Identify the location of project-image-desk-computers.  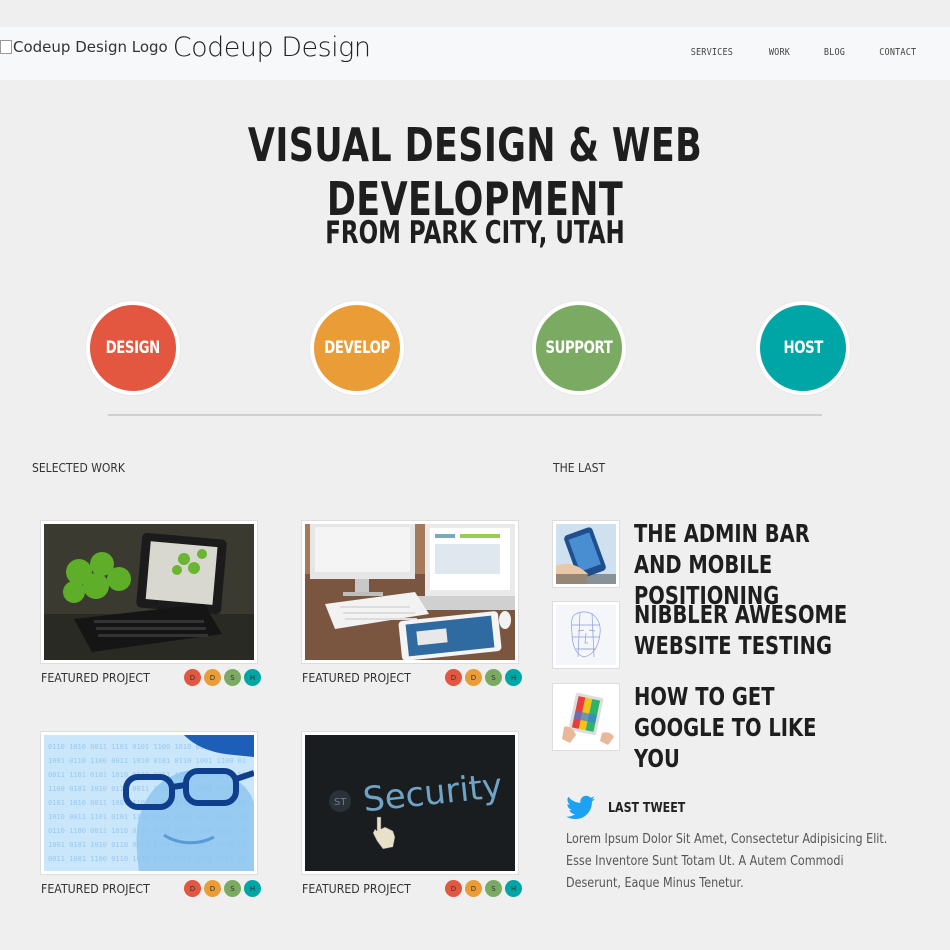
(410, 592).